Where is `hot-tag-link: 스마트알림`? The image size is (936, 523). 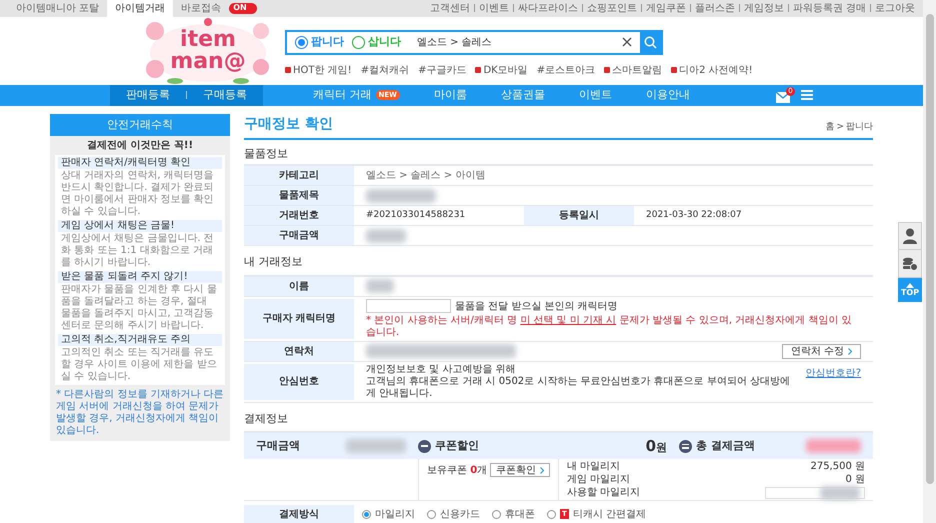
hot-tag-link: 스마트알림 is located at coordinates (633, 70).